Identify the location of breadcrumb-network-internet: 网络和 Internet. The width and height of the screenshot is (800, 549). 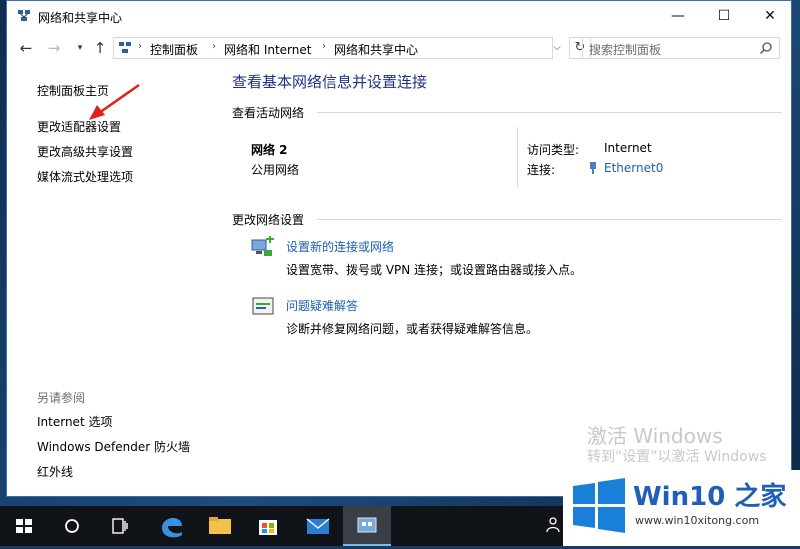
(267, 49).